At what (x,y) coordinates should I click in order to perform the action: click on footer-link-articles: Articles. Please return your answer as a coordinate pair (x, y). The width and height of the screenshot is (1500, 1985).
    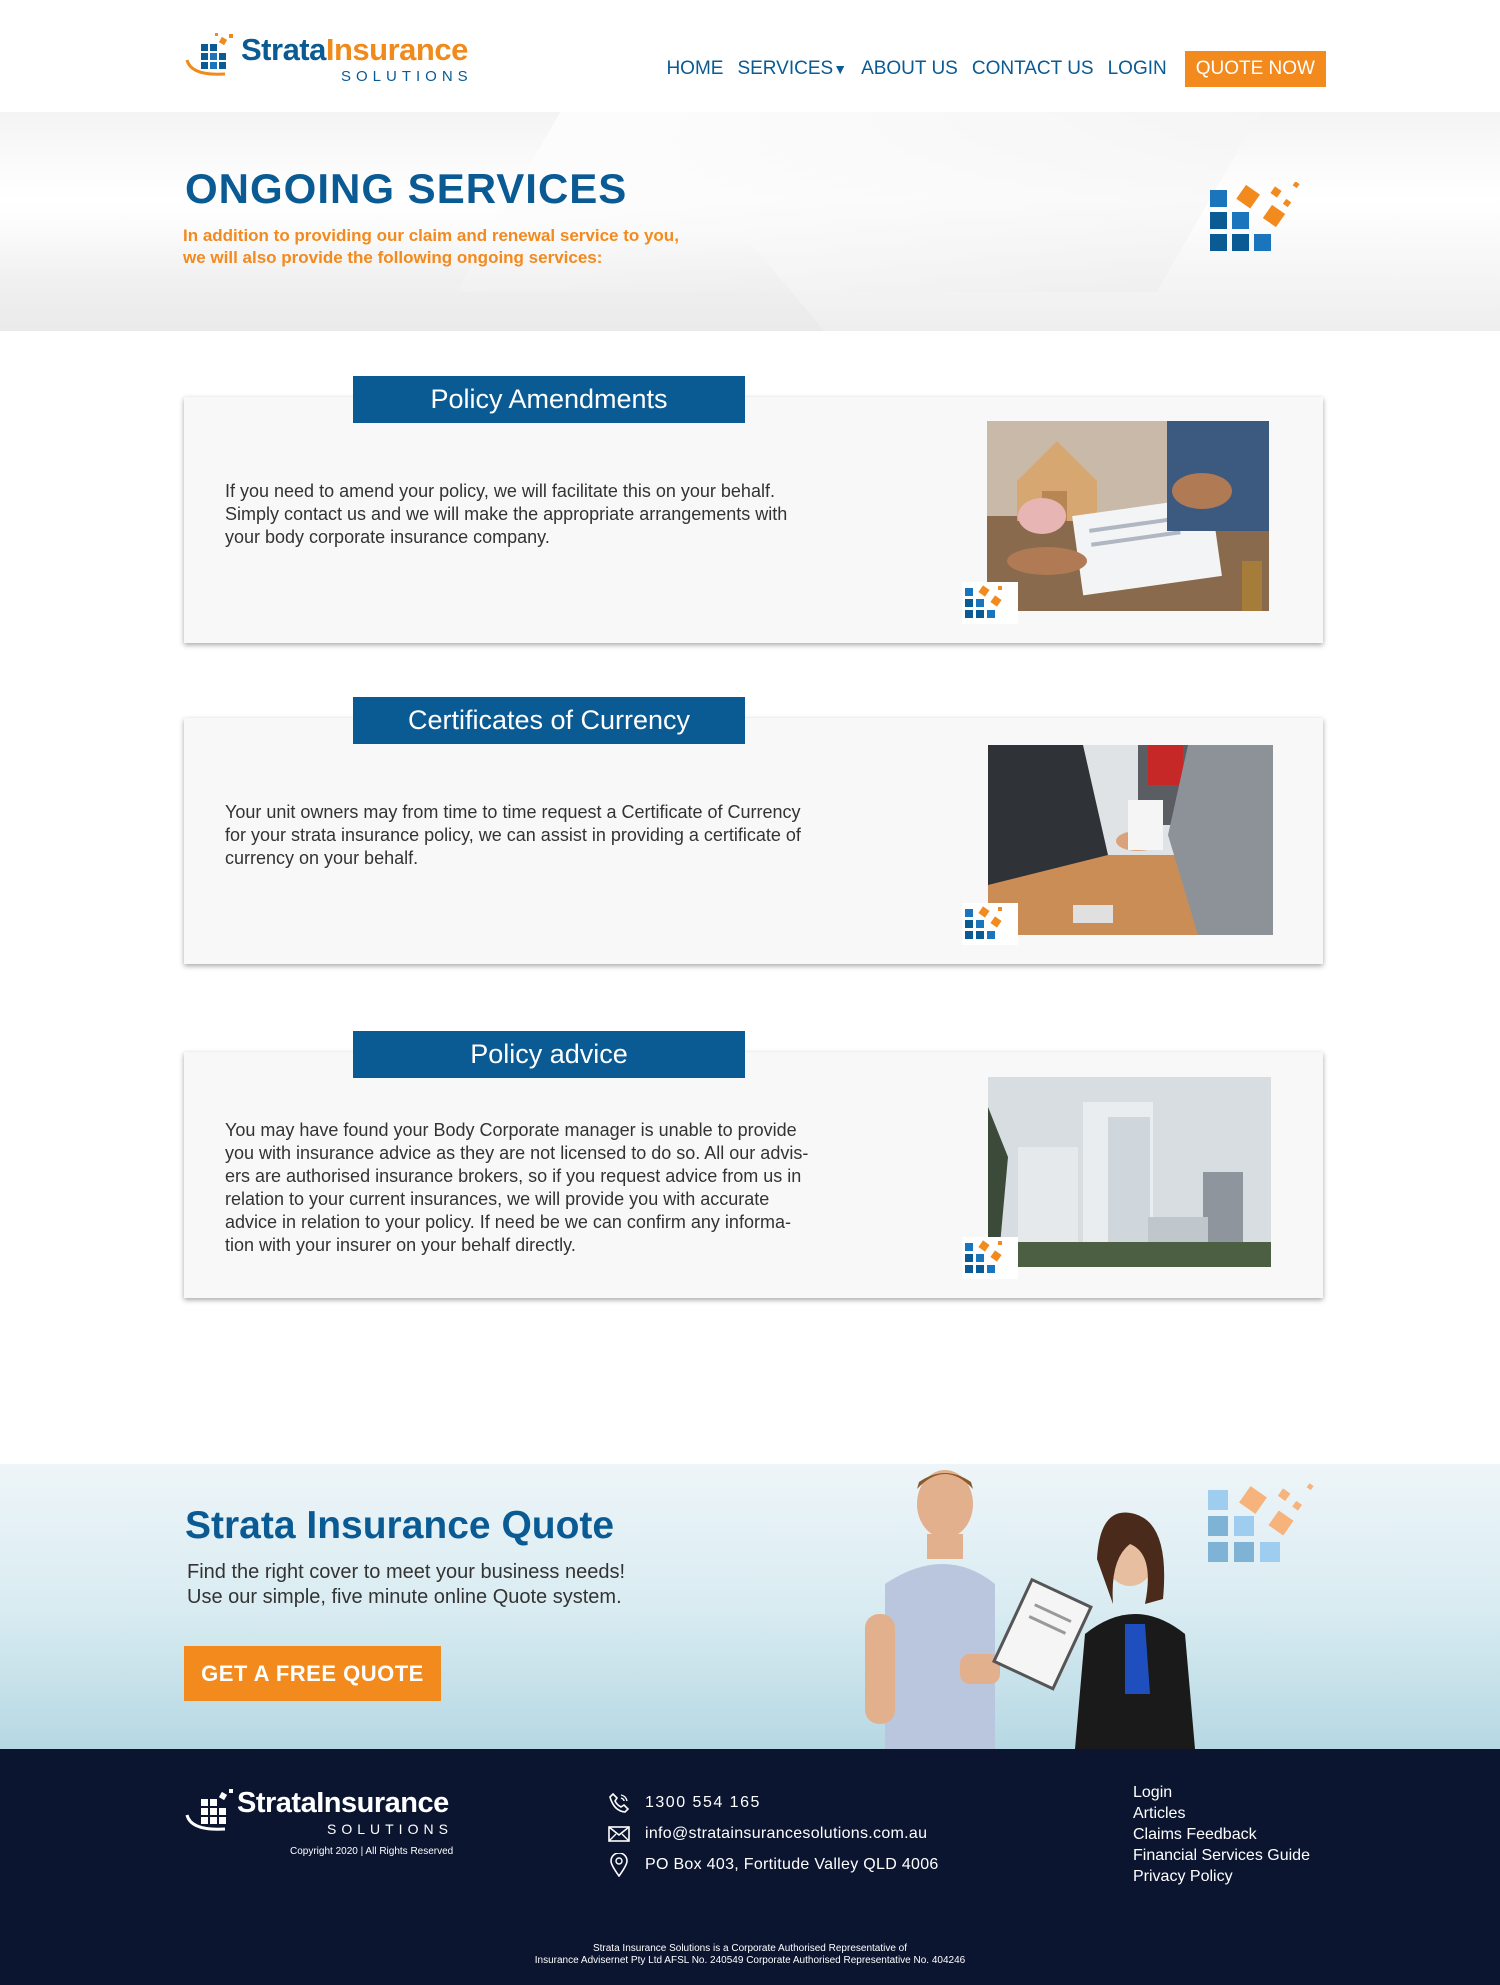
    Looking at the image, I should click on (1221, 1813).